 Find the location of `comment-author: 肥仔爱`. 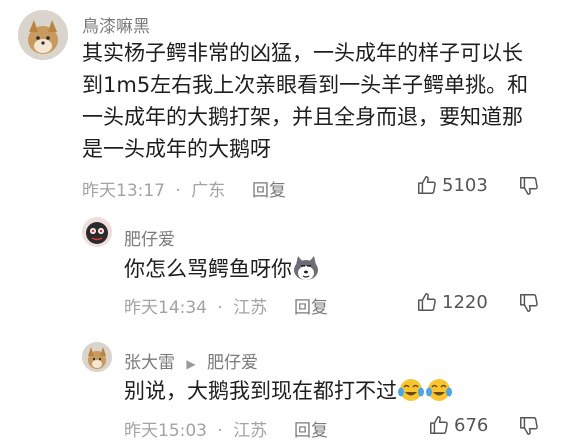

comment-author: 肥仔爱 is located at coordinates (149, 237).